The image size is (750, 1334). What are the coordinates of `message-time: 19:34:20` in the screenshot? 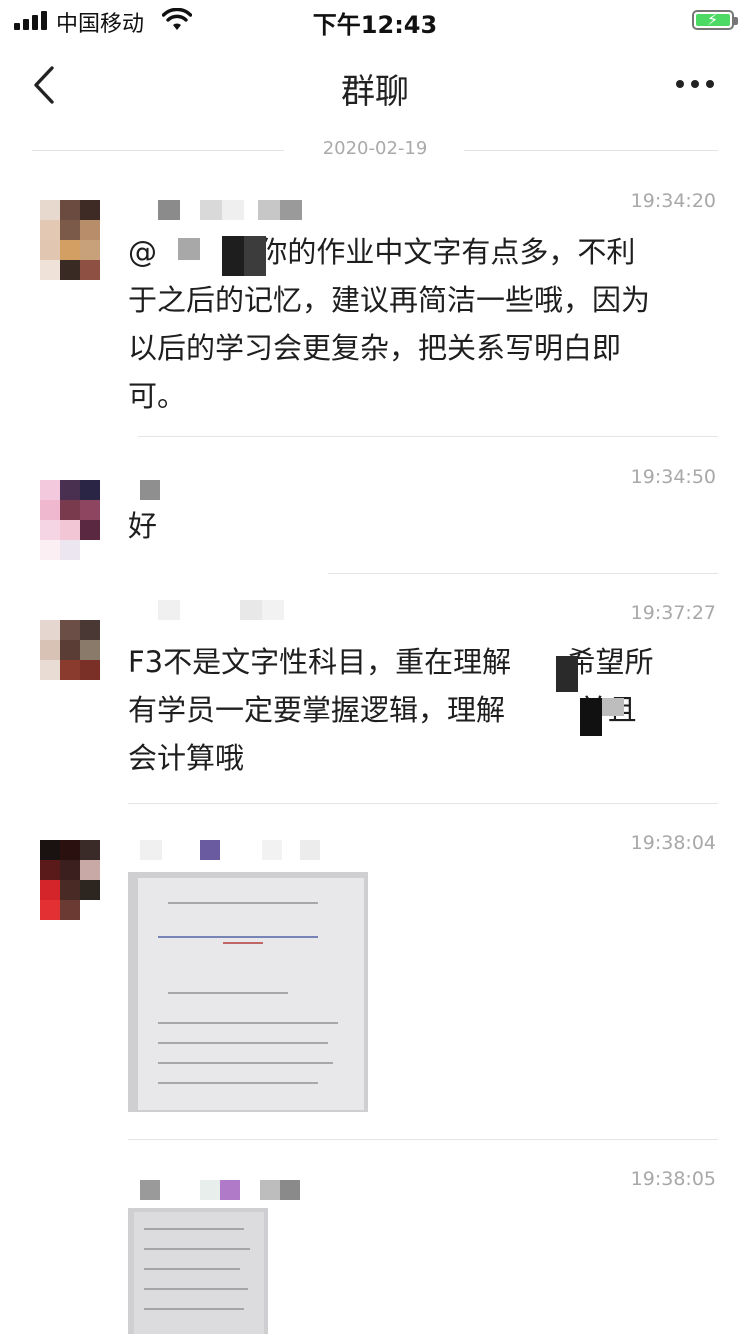 It's located at (673, 201).